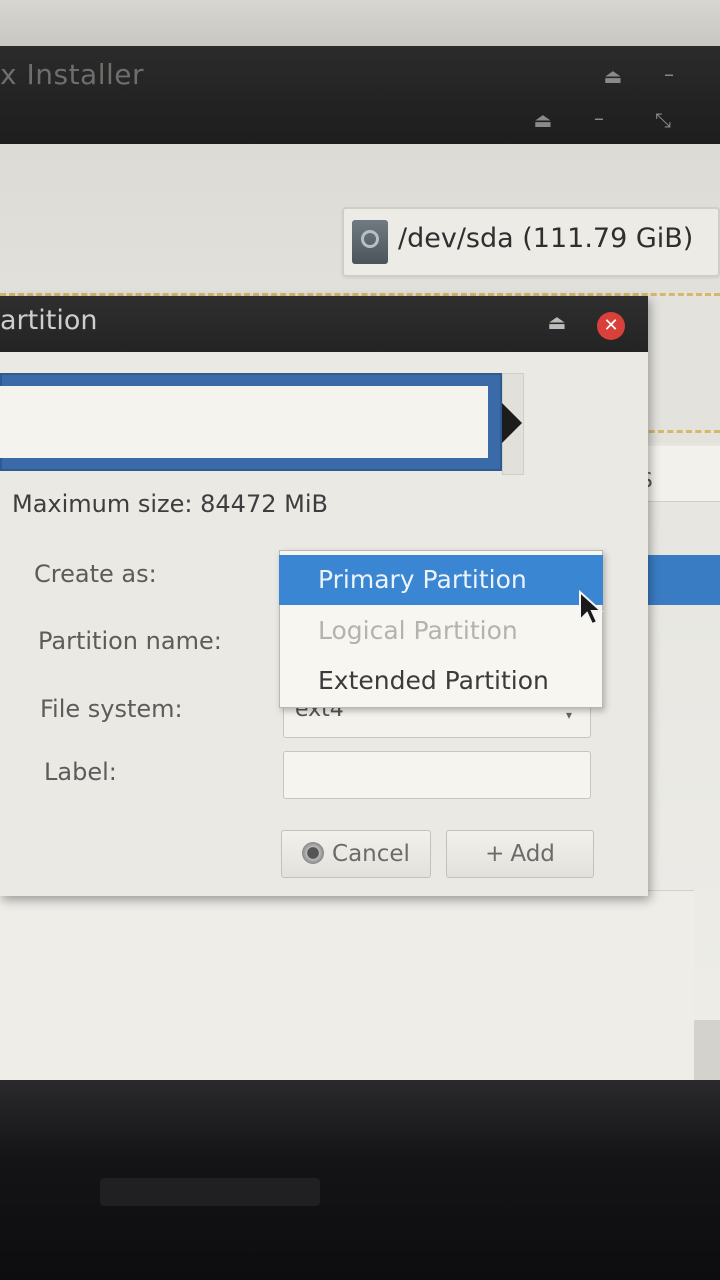 Image resolution: width=720 pixels, height=1280 pixels. I want to click on size-slider-track, so click(244, 422).